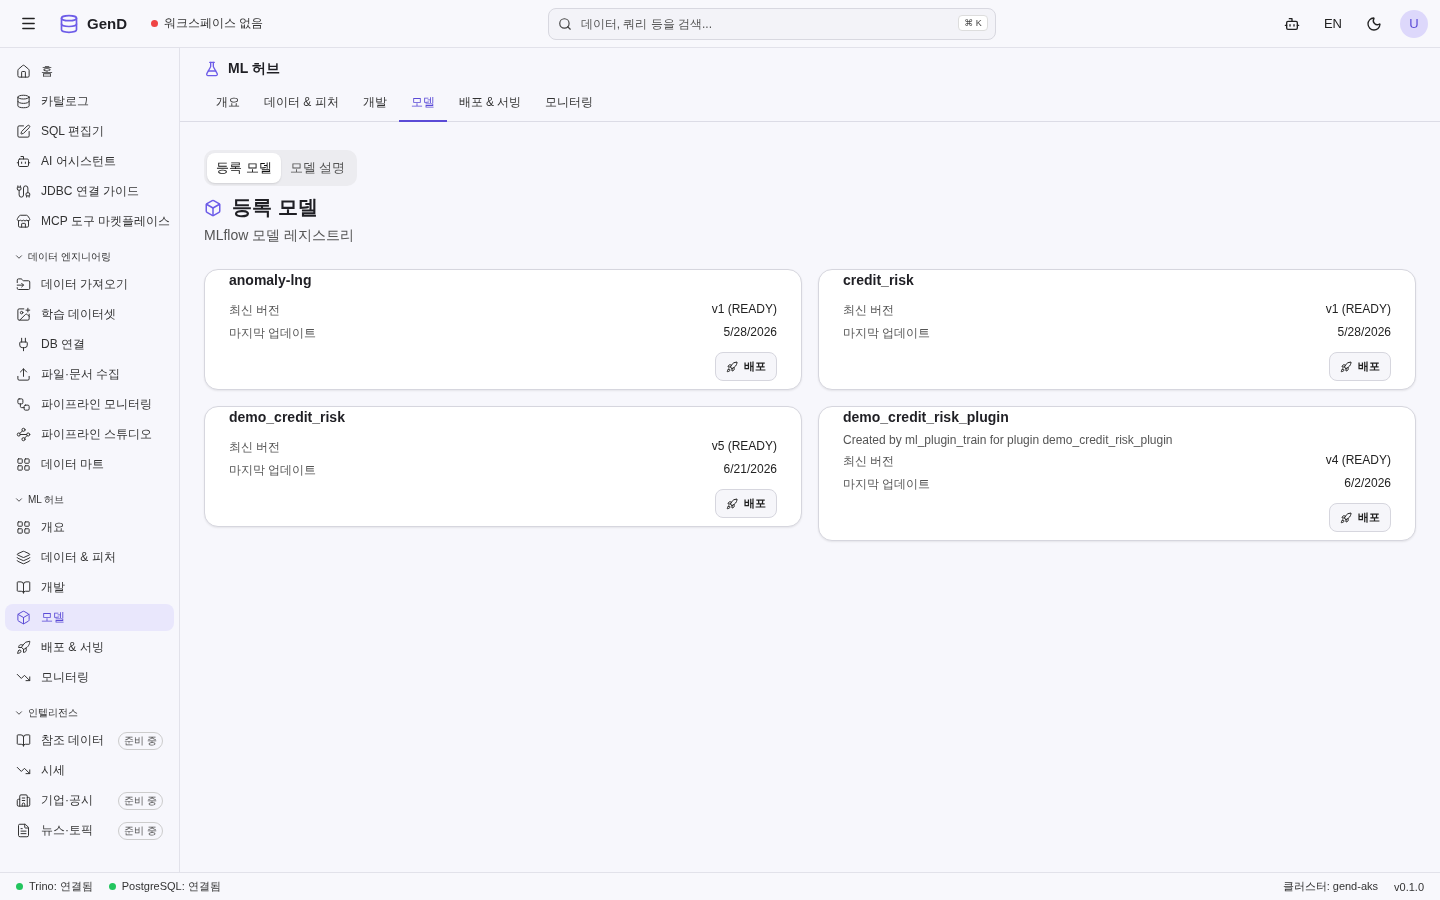 The height and width of the screenshot is (900, 1440). Describe the element at coordinates (244, 168) in the screenshot. I see `segment-tab: 등록 모델` at that location.